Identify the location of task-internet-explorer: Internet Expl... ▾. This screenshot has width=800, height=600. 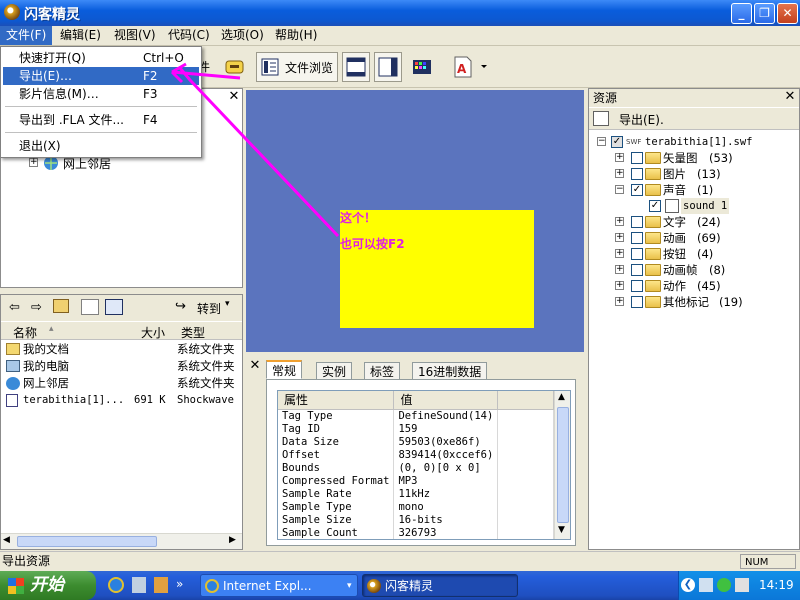
(279, 585).